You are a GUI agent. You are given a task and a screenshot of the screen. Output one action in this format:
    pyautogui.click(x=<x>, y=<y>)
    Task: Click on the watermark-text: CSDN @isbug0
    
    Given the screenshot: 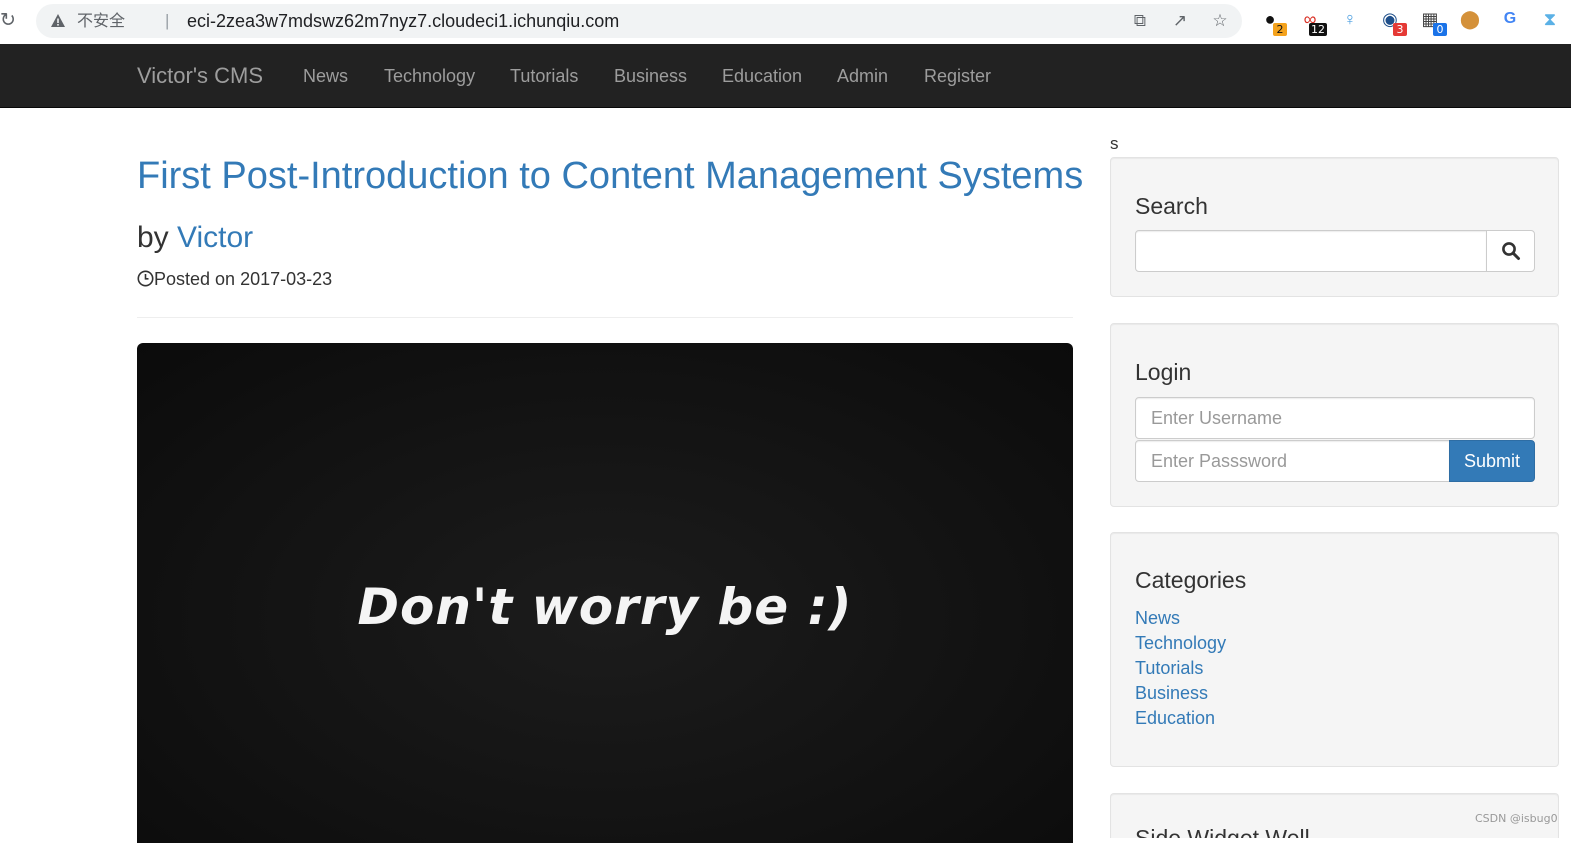 What is the action you would take?
    pyautogui.click(x=1516, y=818)
    